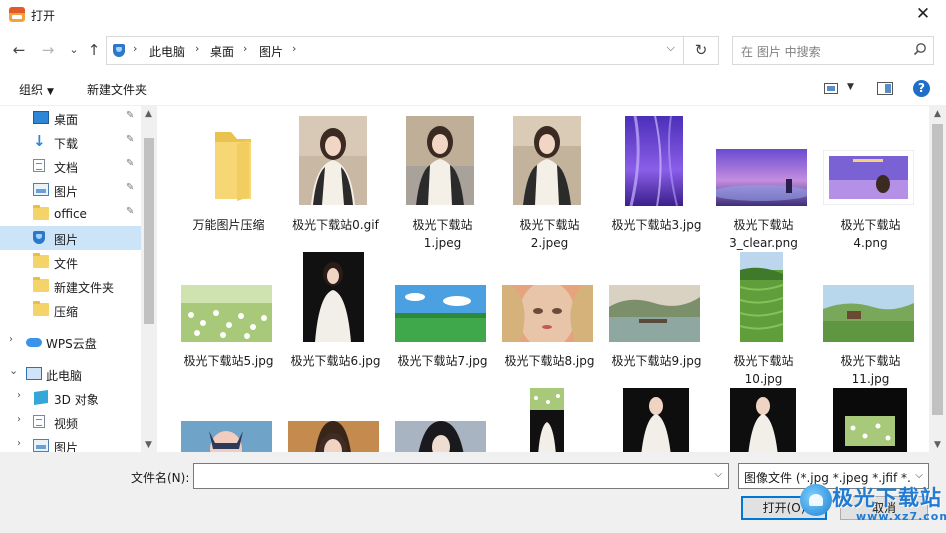 This screenshot has width=946, height=533. What do you see at coordinates (94, 50) in the screenshot?
I see `up-button: ↑` at bounding box center [94, 50].